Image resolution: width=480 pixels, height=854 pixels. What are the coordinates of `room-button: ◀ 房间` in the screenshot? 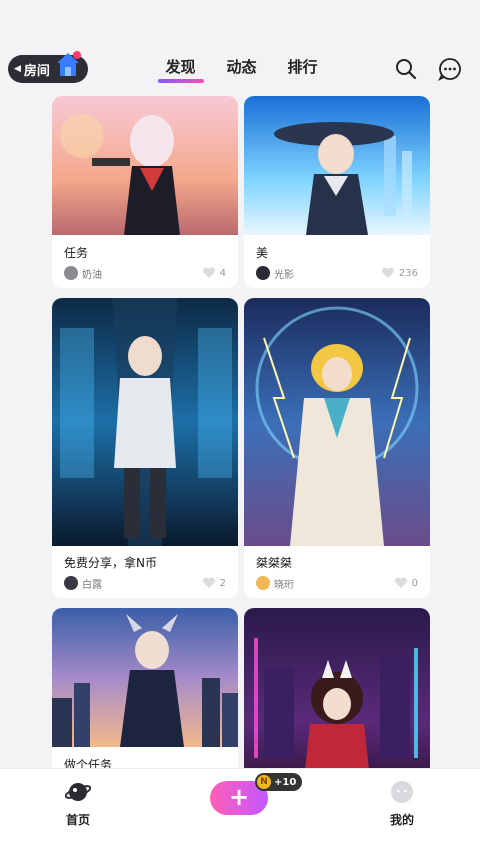 It's located at (48, 67).